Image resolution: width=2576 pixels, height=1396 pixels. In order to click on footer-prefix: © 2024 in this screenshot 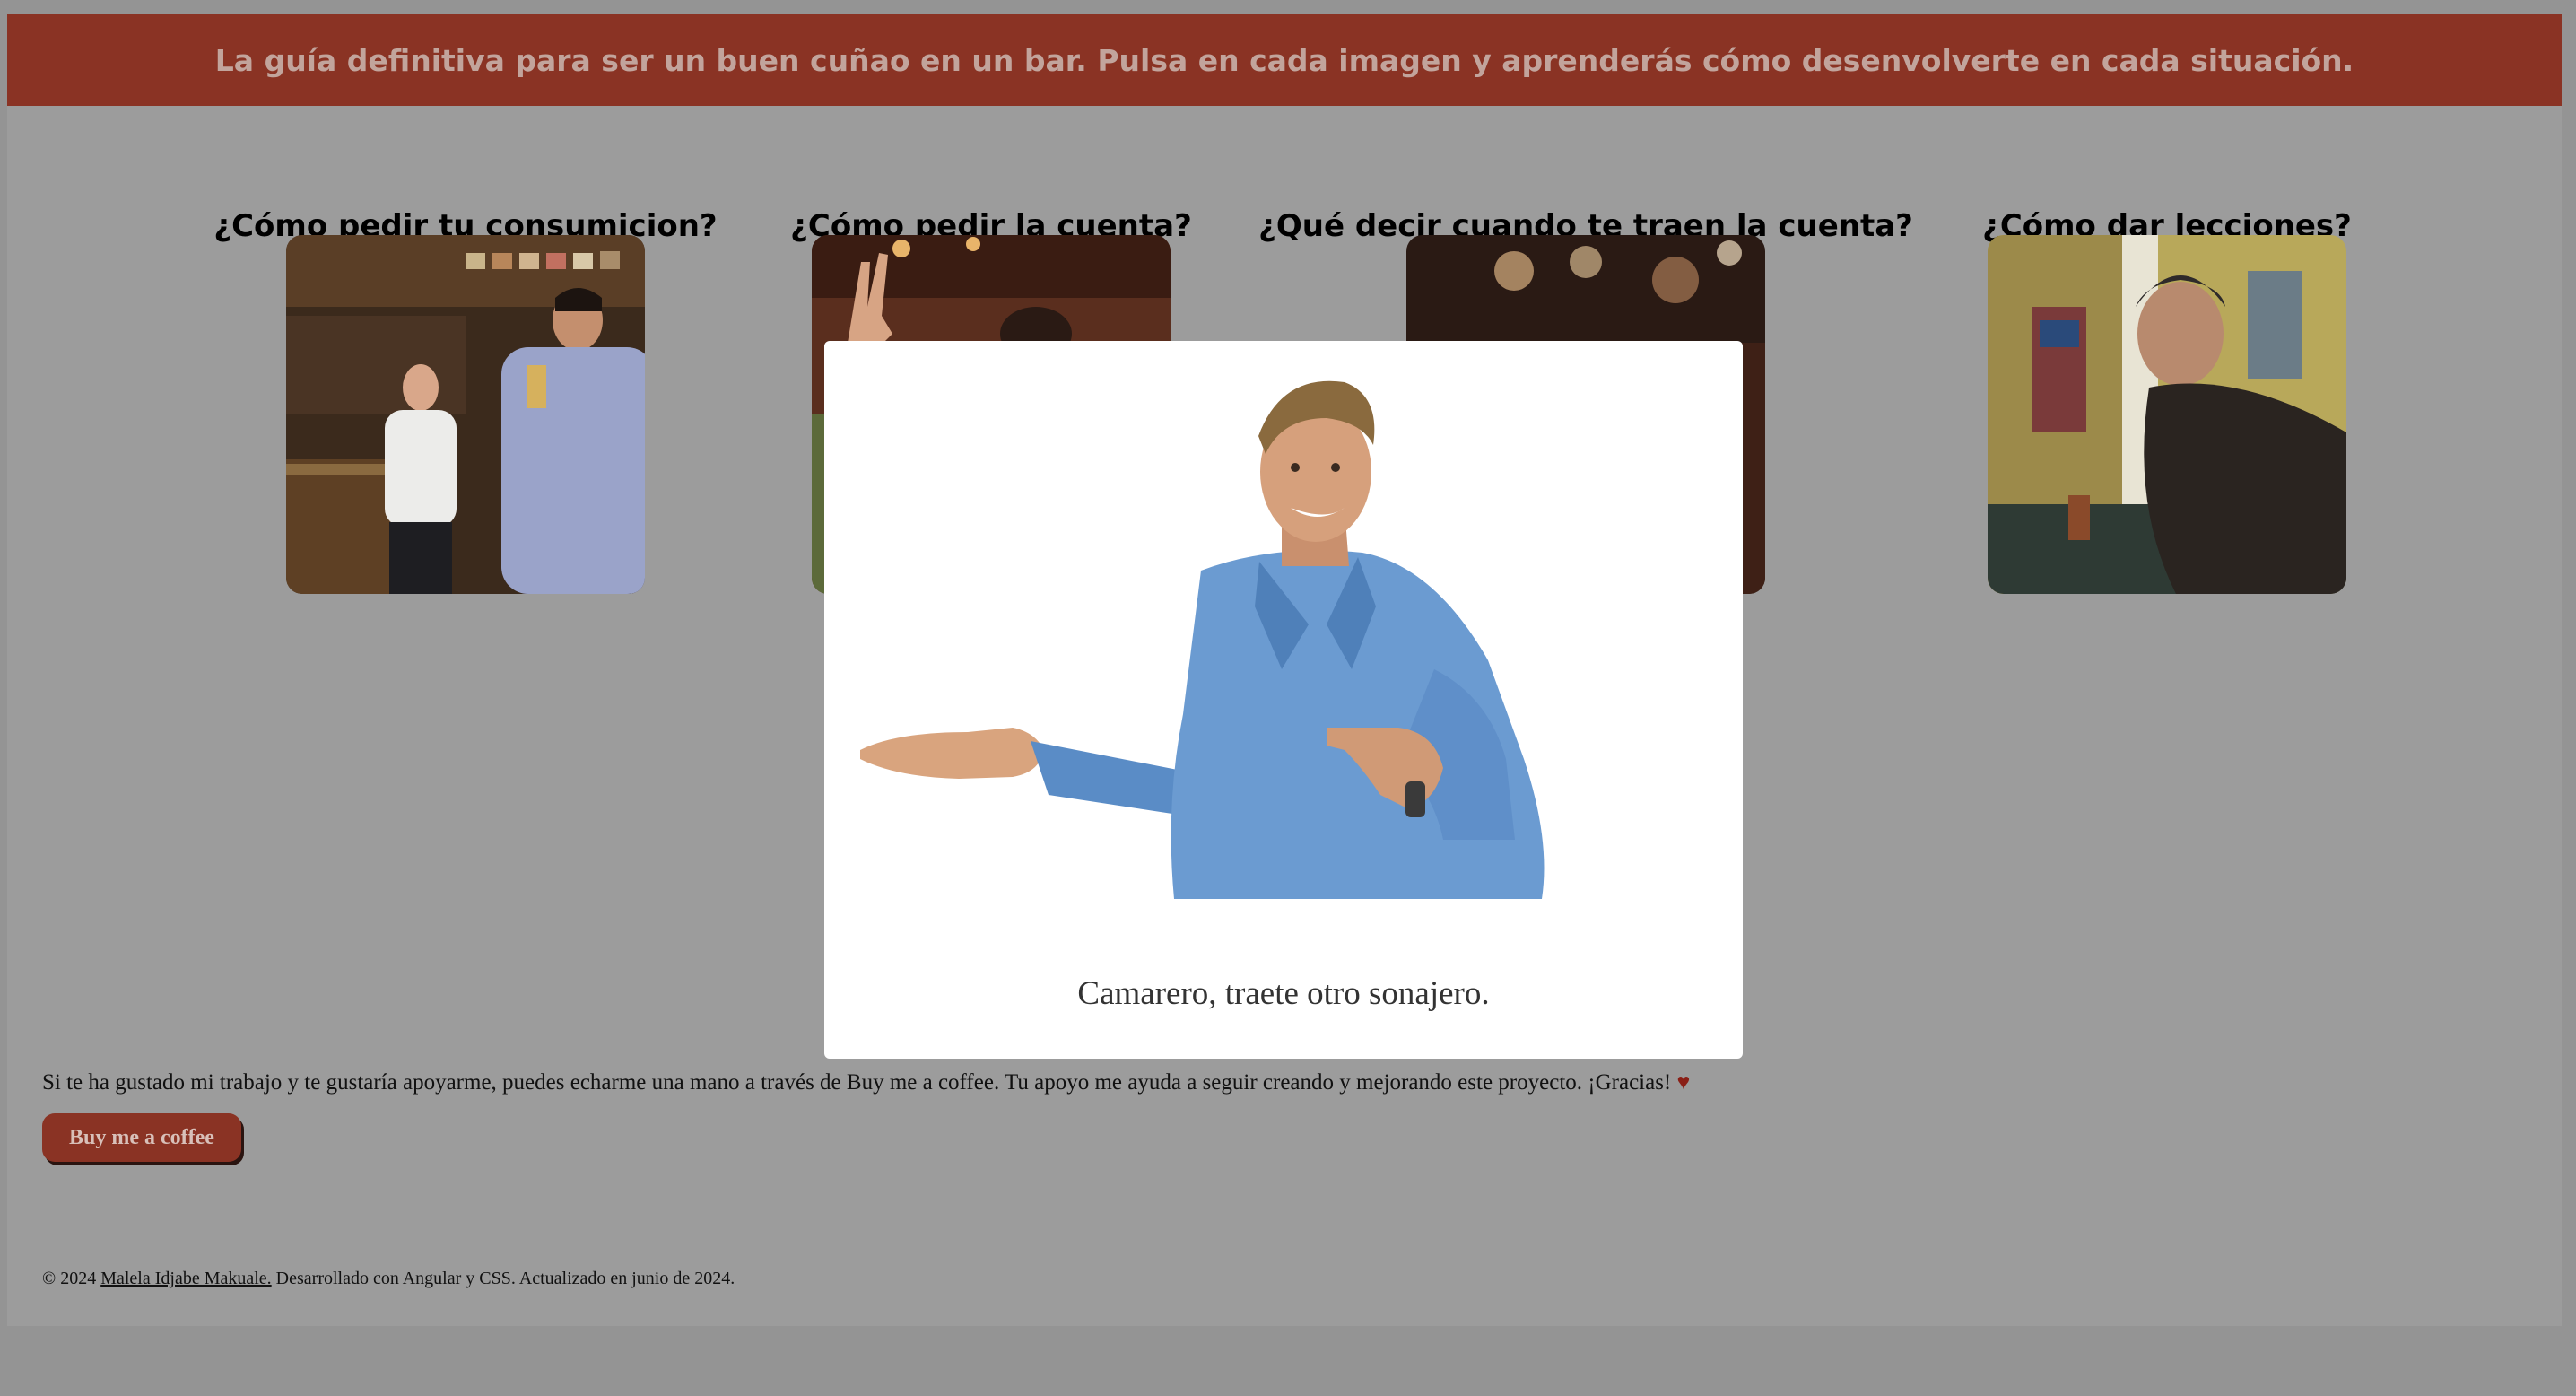, I will do `click(71, 1278)`.